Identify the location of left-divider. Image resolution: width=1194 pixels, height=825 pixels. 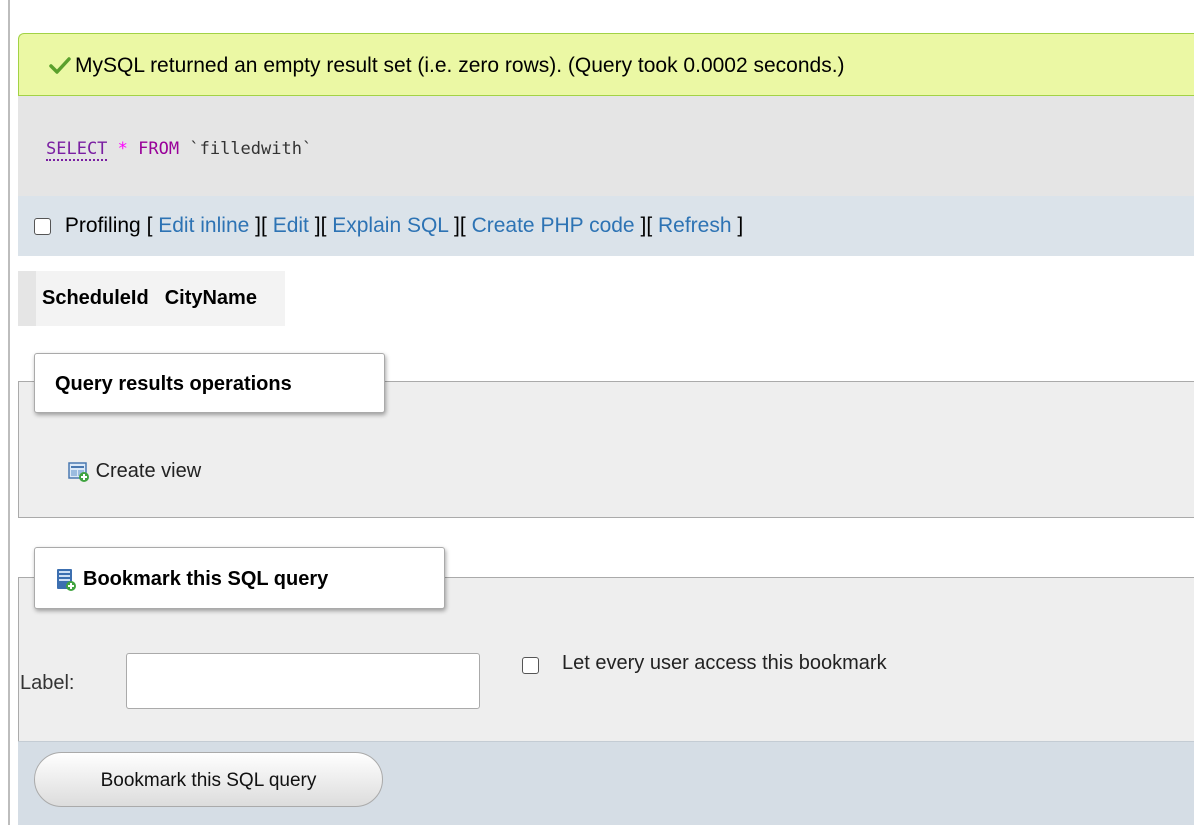
(9, 412).